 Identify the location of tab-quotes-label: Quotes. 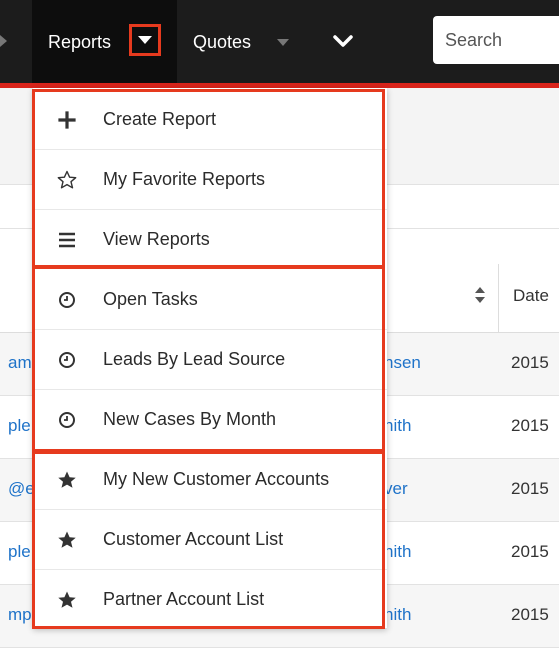
(222, 42).